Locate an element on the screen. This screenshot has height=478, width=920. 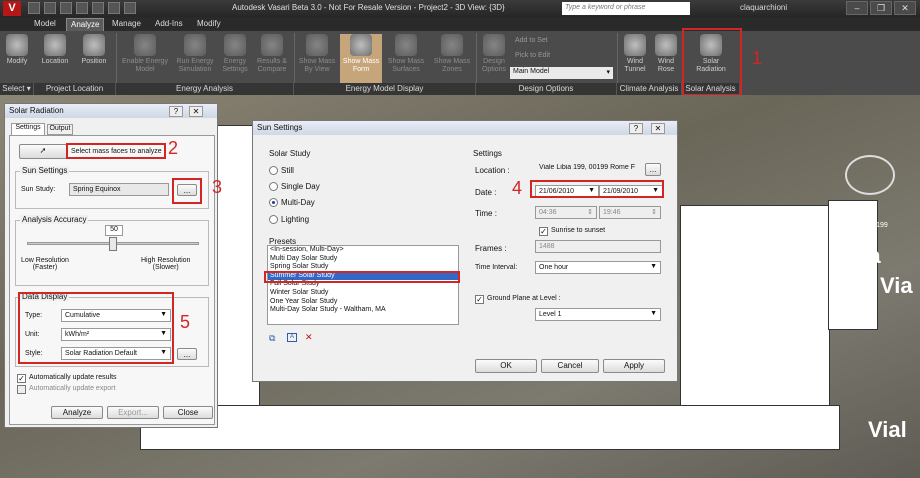
redo-icon is located at coordinates (98, 8).